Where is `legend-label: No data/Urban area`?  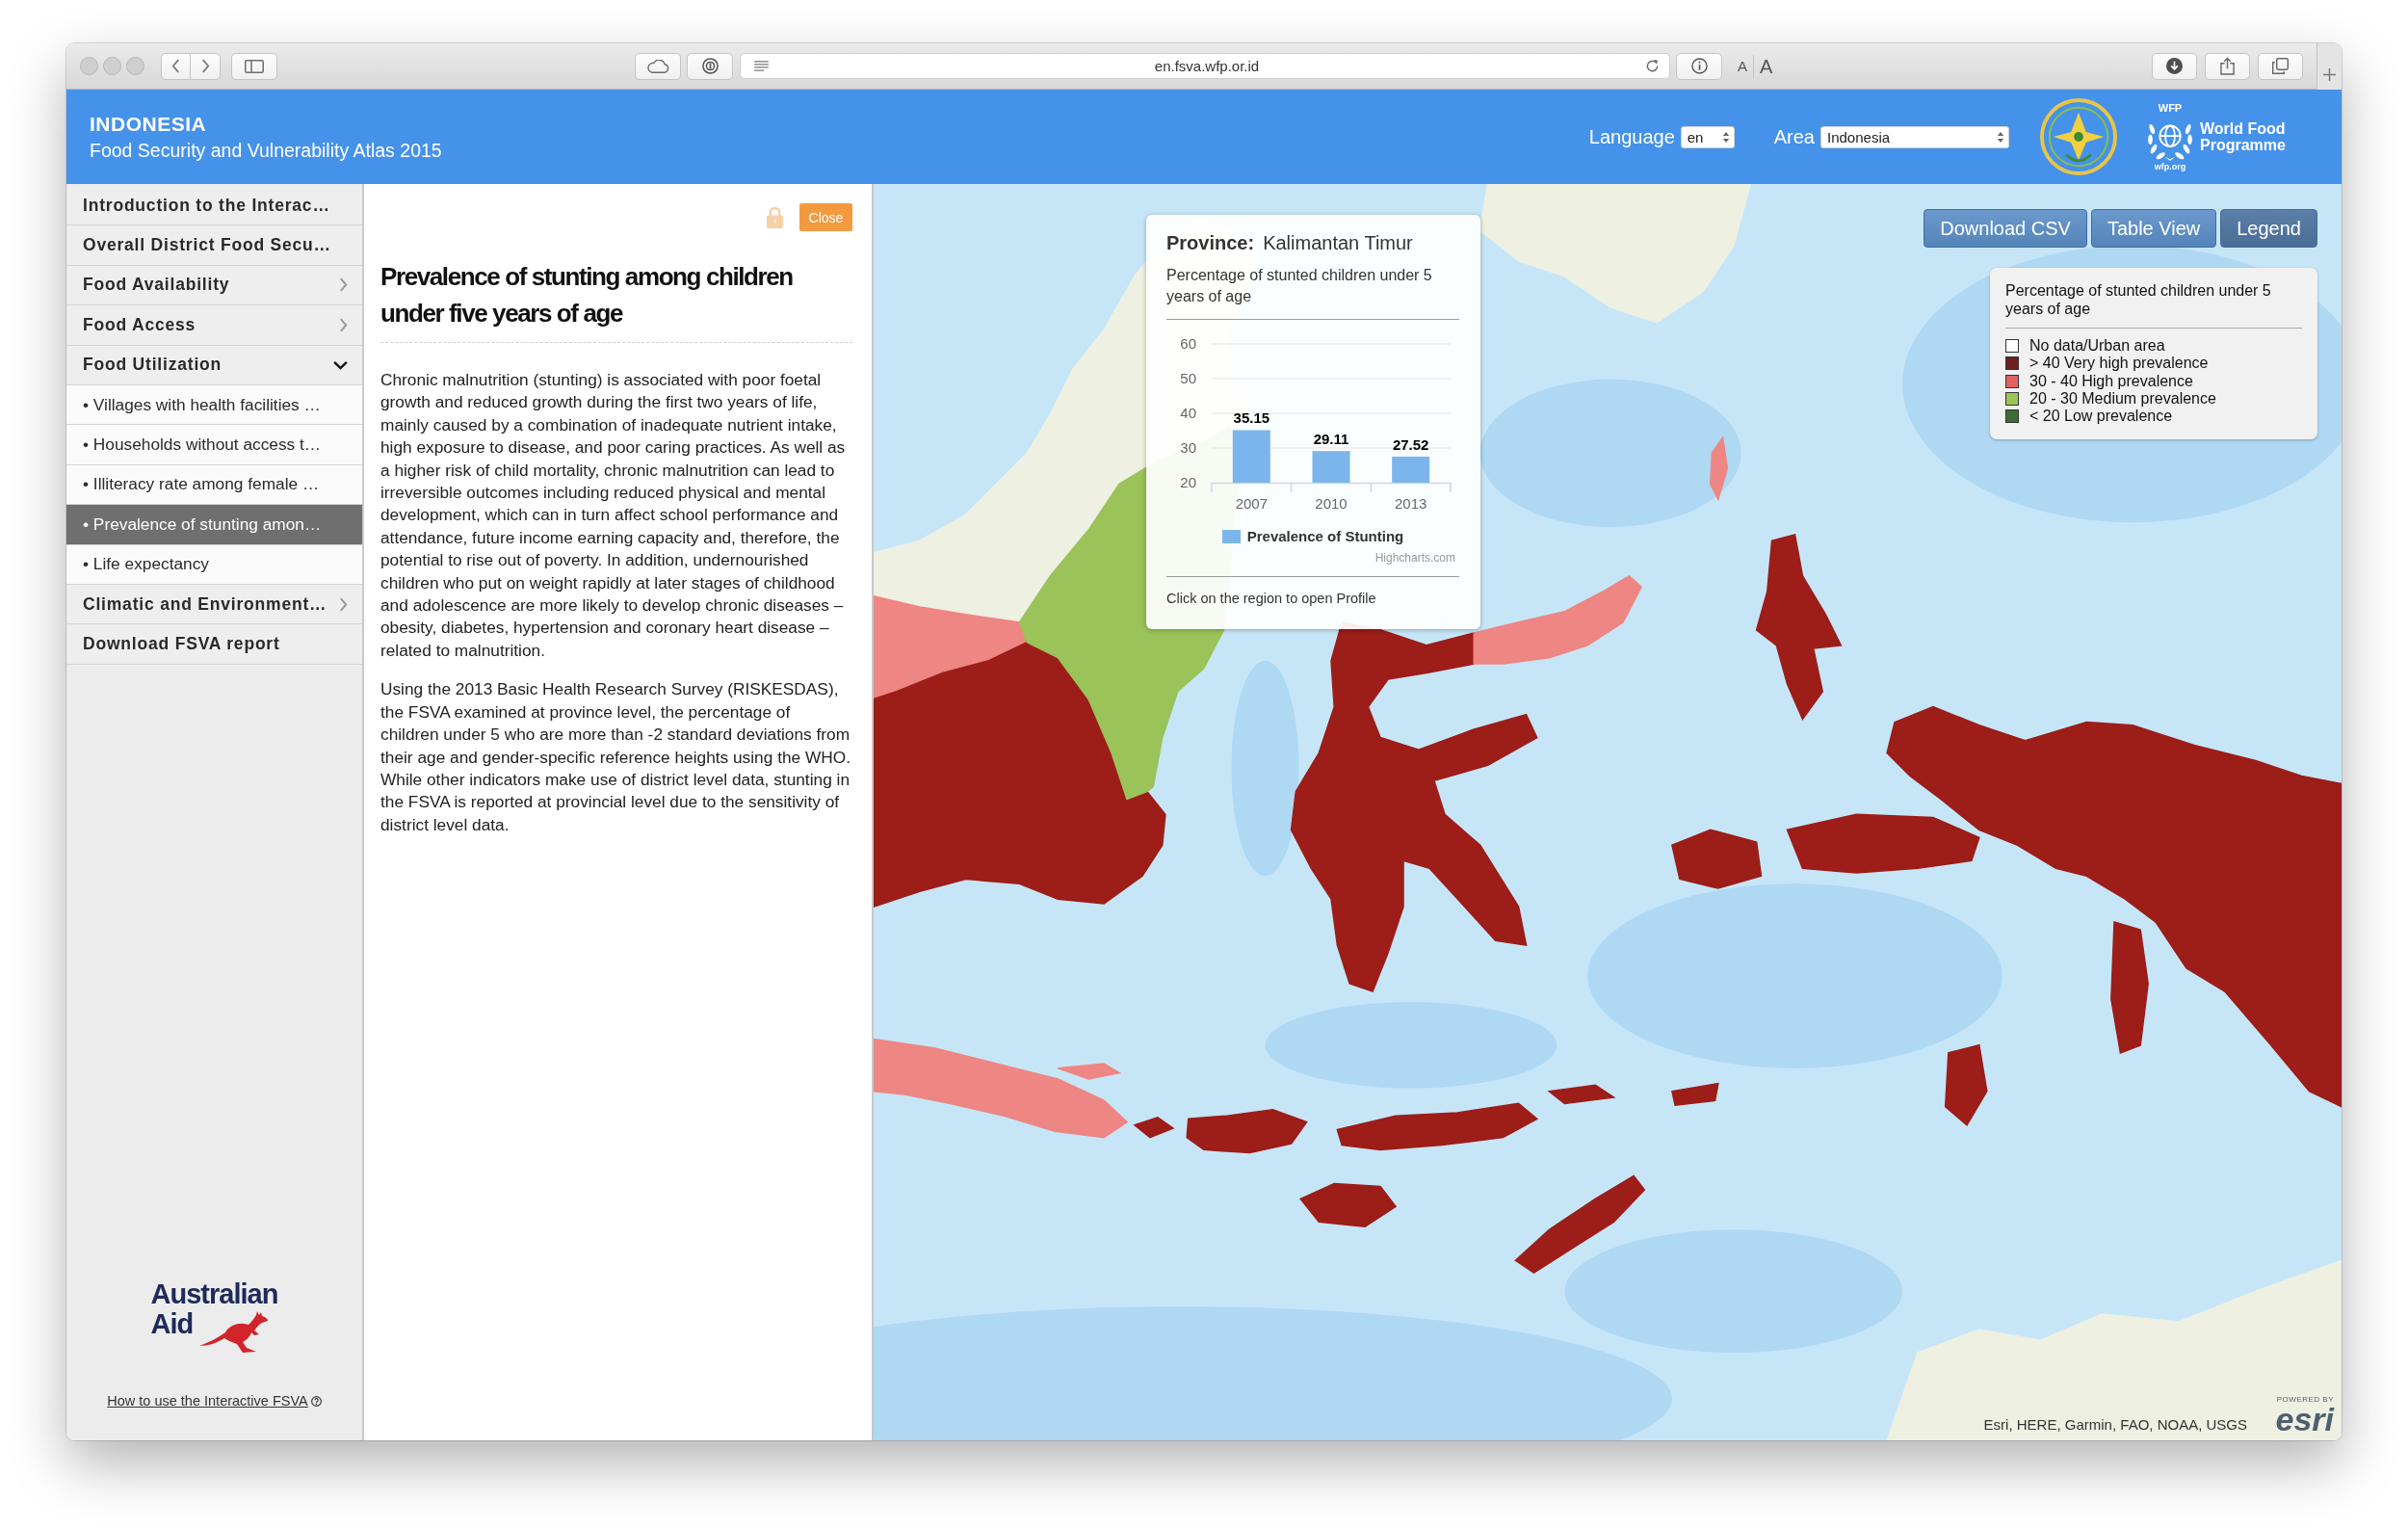
legend-label: No data/Urban area is located at coordinates (2097, 346).